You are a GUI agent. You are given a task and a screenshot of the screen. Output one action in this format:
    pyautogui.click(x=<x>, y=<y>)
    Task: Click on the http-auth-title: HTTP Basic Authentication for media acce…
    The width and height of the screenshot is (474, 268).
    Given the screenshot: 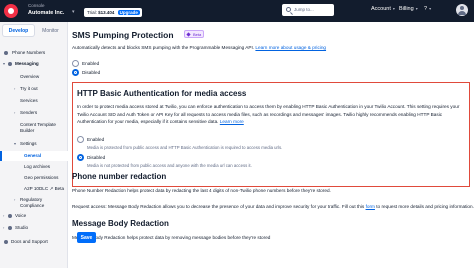 What is the action you would take?
    pyautogui.click(x=162, y=93)
    